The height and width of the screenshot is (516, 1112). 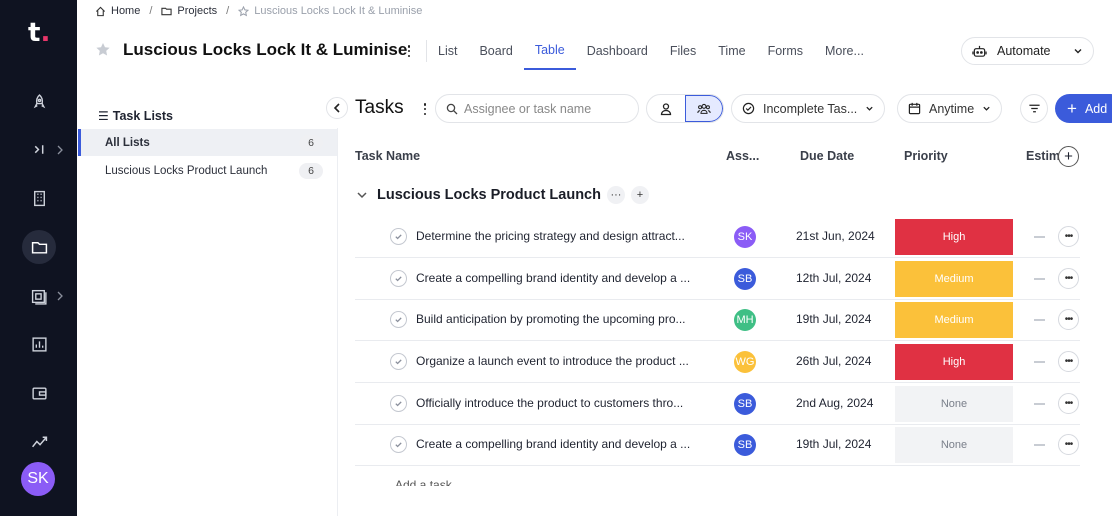 I want to click on tab-files: Files, so click(x=683, y=51).